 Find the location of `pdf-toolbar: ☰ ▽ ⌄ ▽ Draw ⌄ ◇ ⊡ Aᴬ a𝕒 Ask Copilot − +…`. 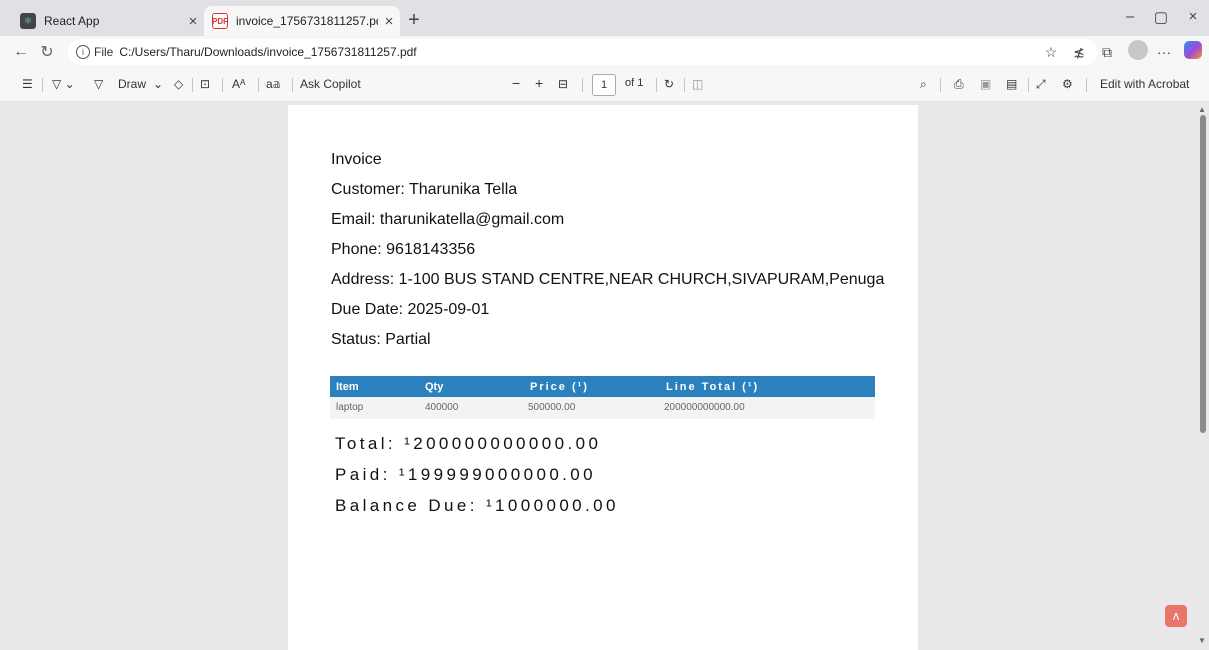

pdf-toolbar: ☰ ▽ ⌄ ▽ Draw ⌄ ◇ ⊡ Aᴬ a𝕒 Ask Copilot − +… is located at coordinates (604, 85).